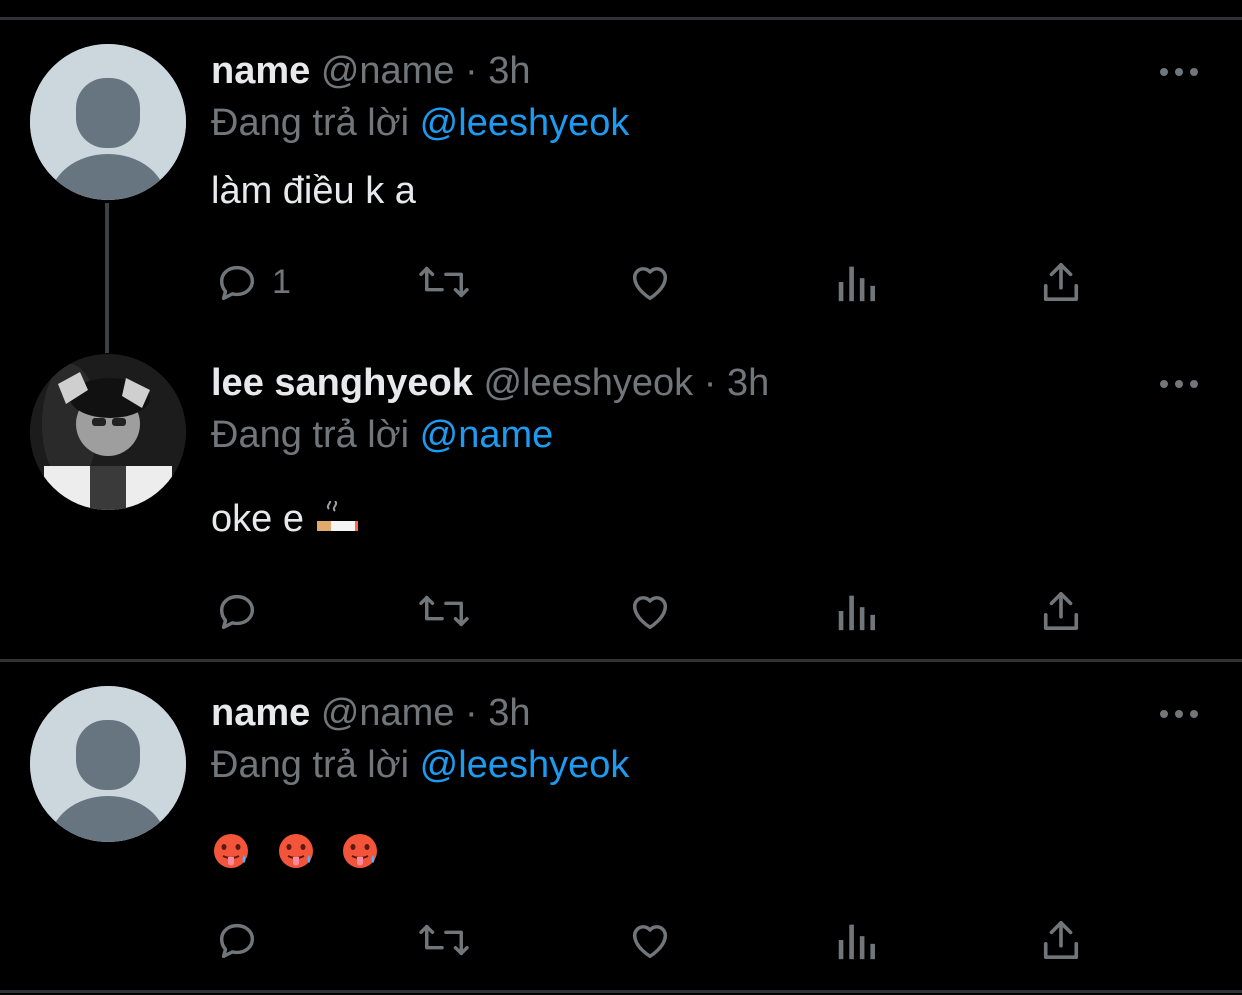 The width and height of the screenshot is (1242, 995). I want to click on tweet-emoji-row, so click(295, 848).